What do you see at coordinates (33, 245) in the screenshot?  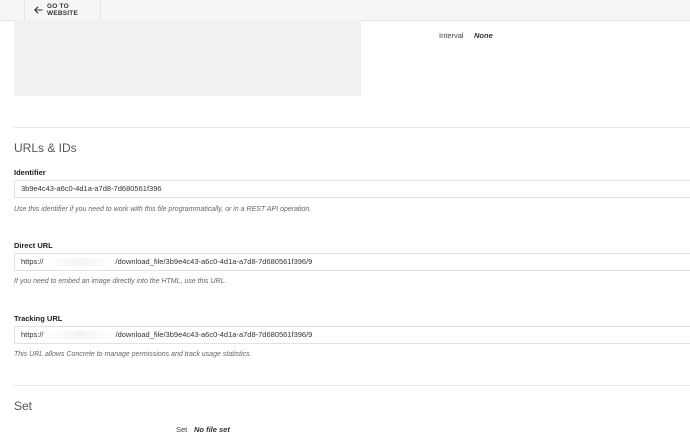 I see `direct-url-label: Direct URL` at bounding box center [33, 245].